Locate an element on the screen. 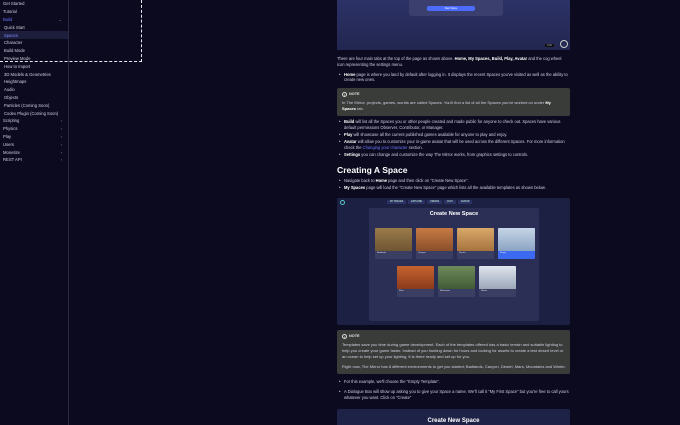 Image resolution: width=680 pixels, height=425 pixels. template-card: Desert is located at coordinates (475, 243).